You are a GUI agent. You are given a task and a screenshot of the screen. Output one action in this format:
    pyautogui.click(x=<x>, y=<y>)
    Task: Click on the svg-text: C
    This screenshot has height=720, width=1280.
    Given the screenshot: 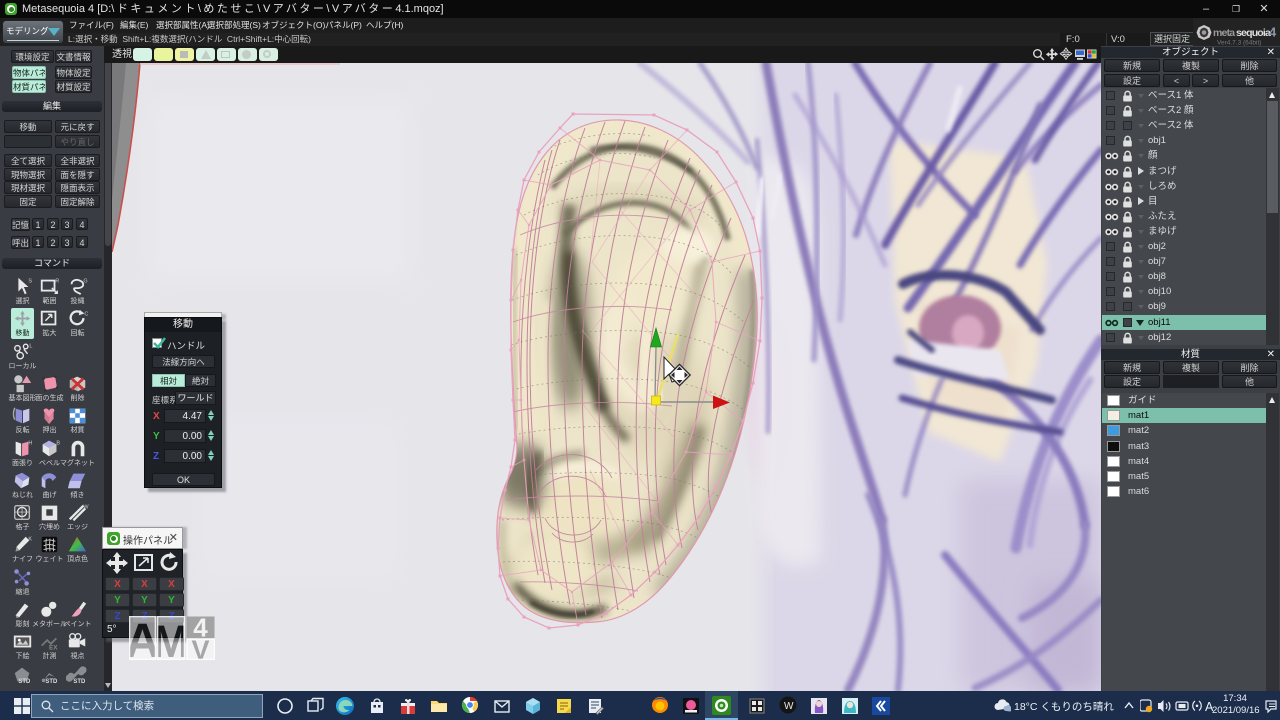 What is the action you would take?
    pyautogui.click(x=86, y=314)
    